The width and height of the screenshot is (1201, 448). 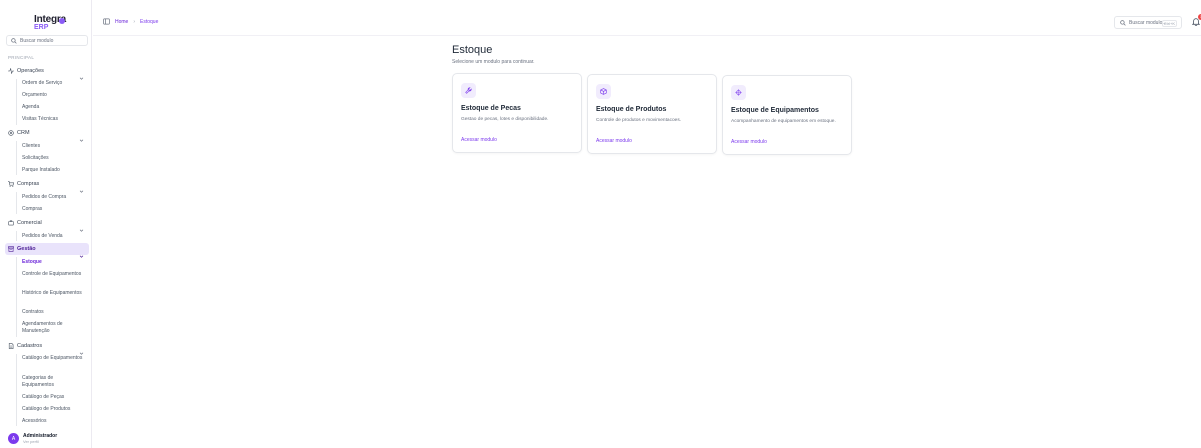 What do you see at coordinates (40, 441) in the screenshot?
I see `user-profile-link: Ver perfil` at bounding box center [40, 441].